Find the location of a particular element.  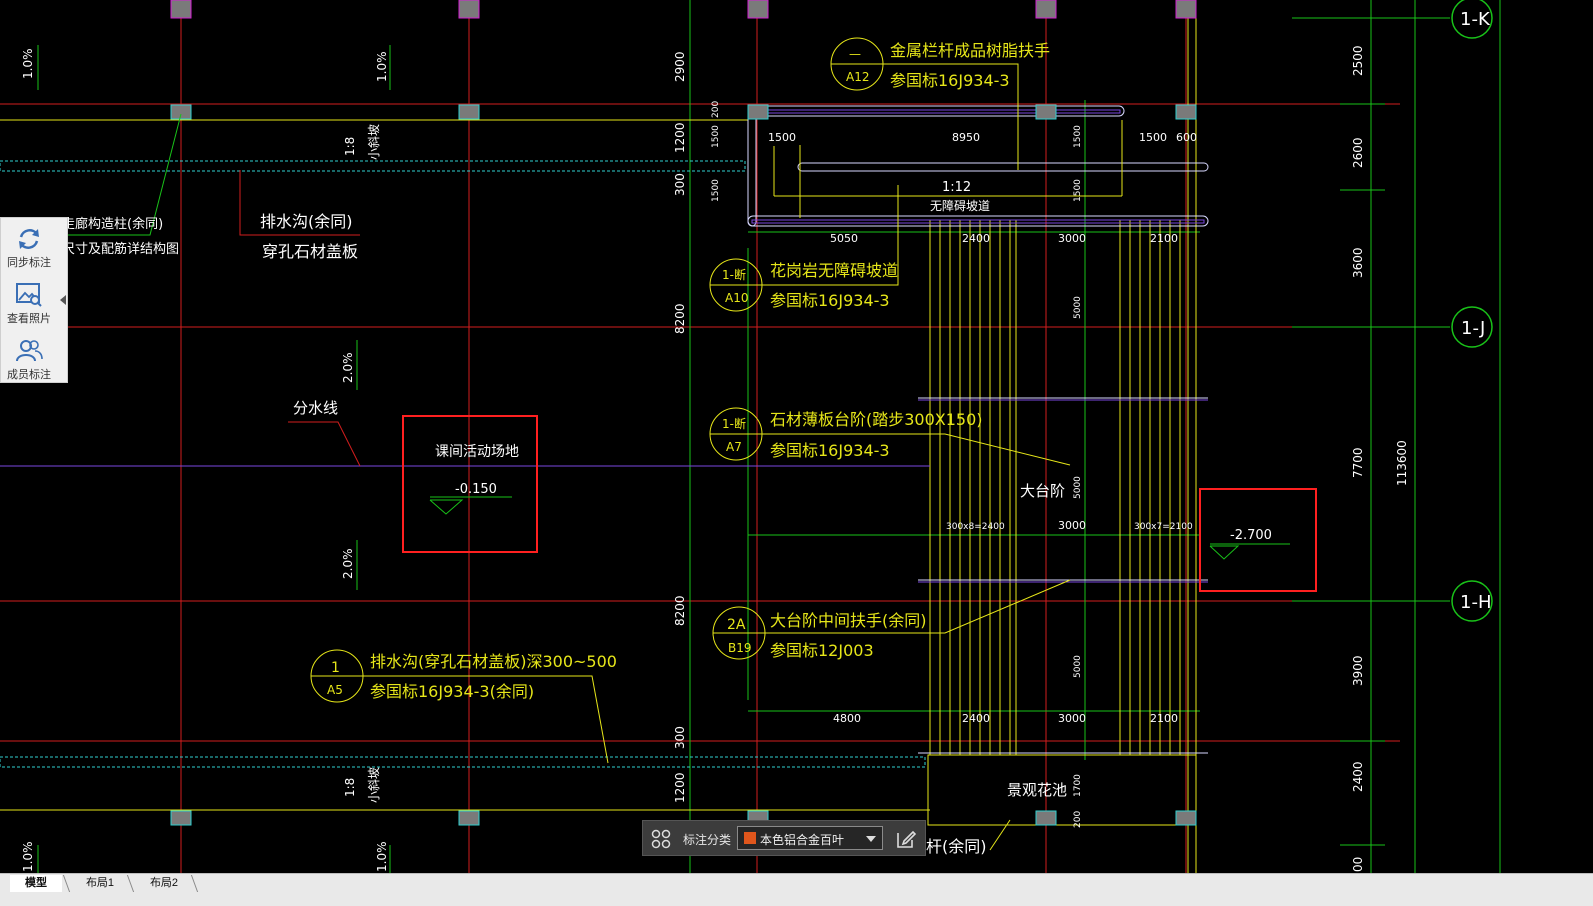

callout-4-line1: 大台阶中间扶手(余同) is located at coordinates (848, 620).